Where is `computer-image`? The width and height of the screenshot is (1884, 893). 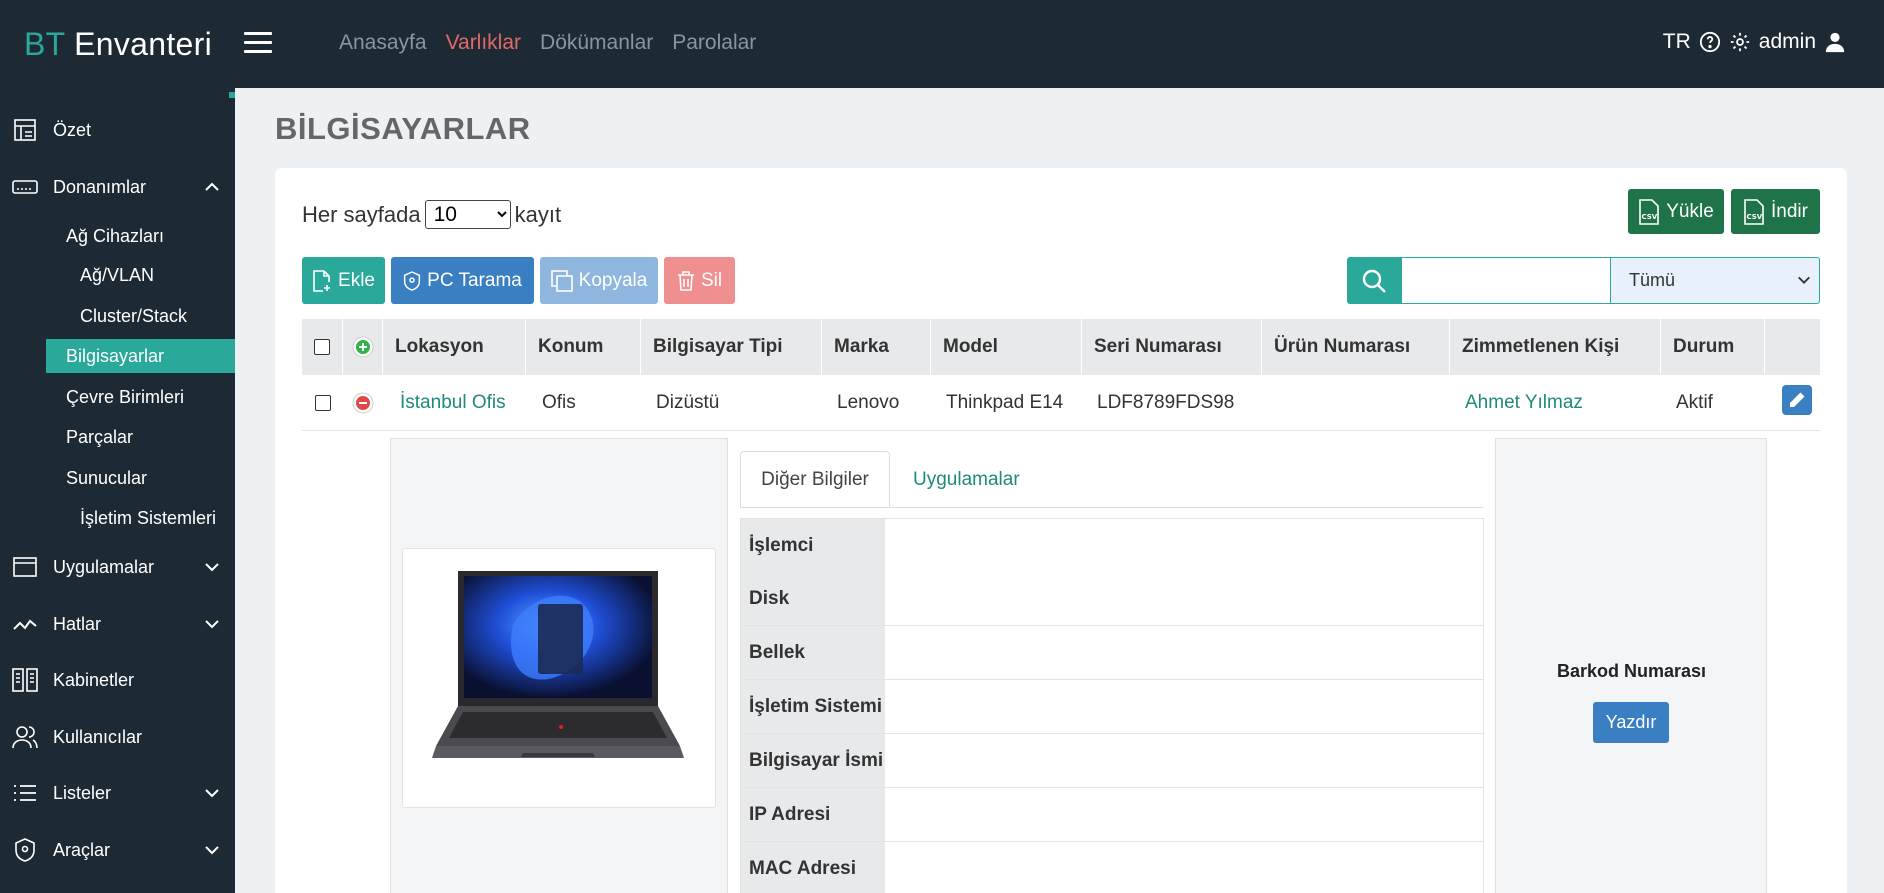 computer-image is located at coordinates (559, 678).